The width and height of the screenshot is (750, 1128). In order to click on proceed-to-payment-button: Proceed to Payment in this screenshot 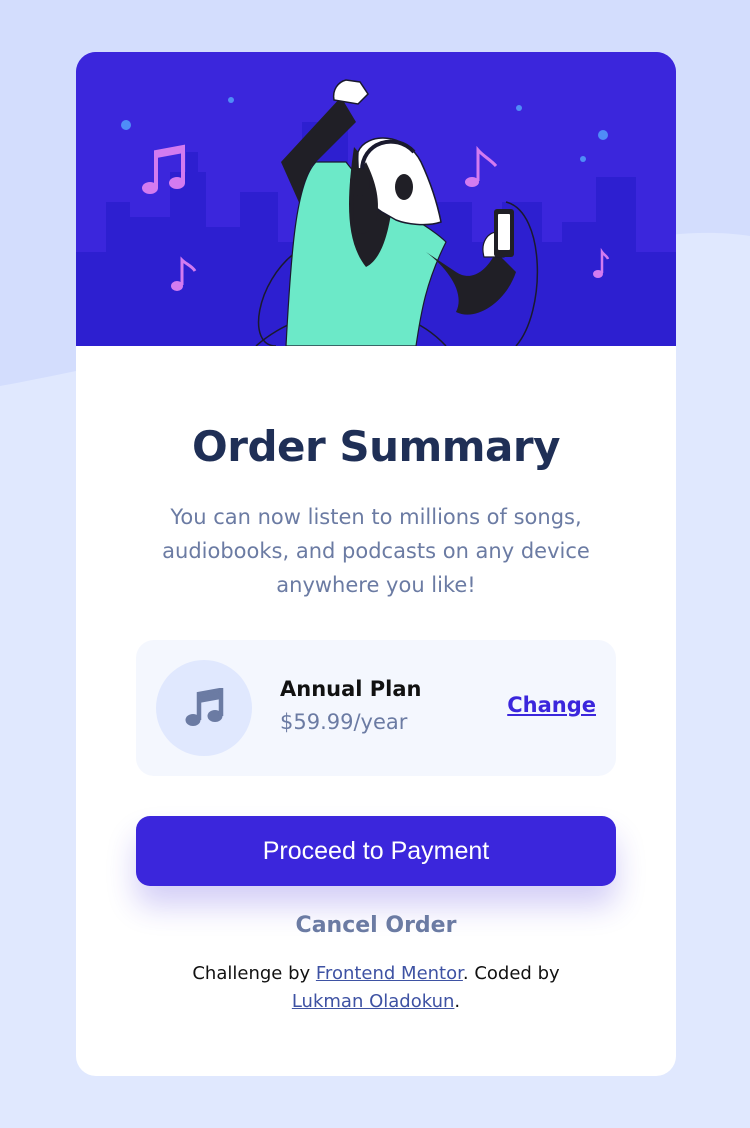, I will do `click(376, 851)`.